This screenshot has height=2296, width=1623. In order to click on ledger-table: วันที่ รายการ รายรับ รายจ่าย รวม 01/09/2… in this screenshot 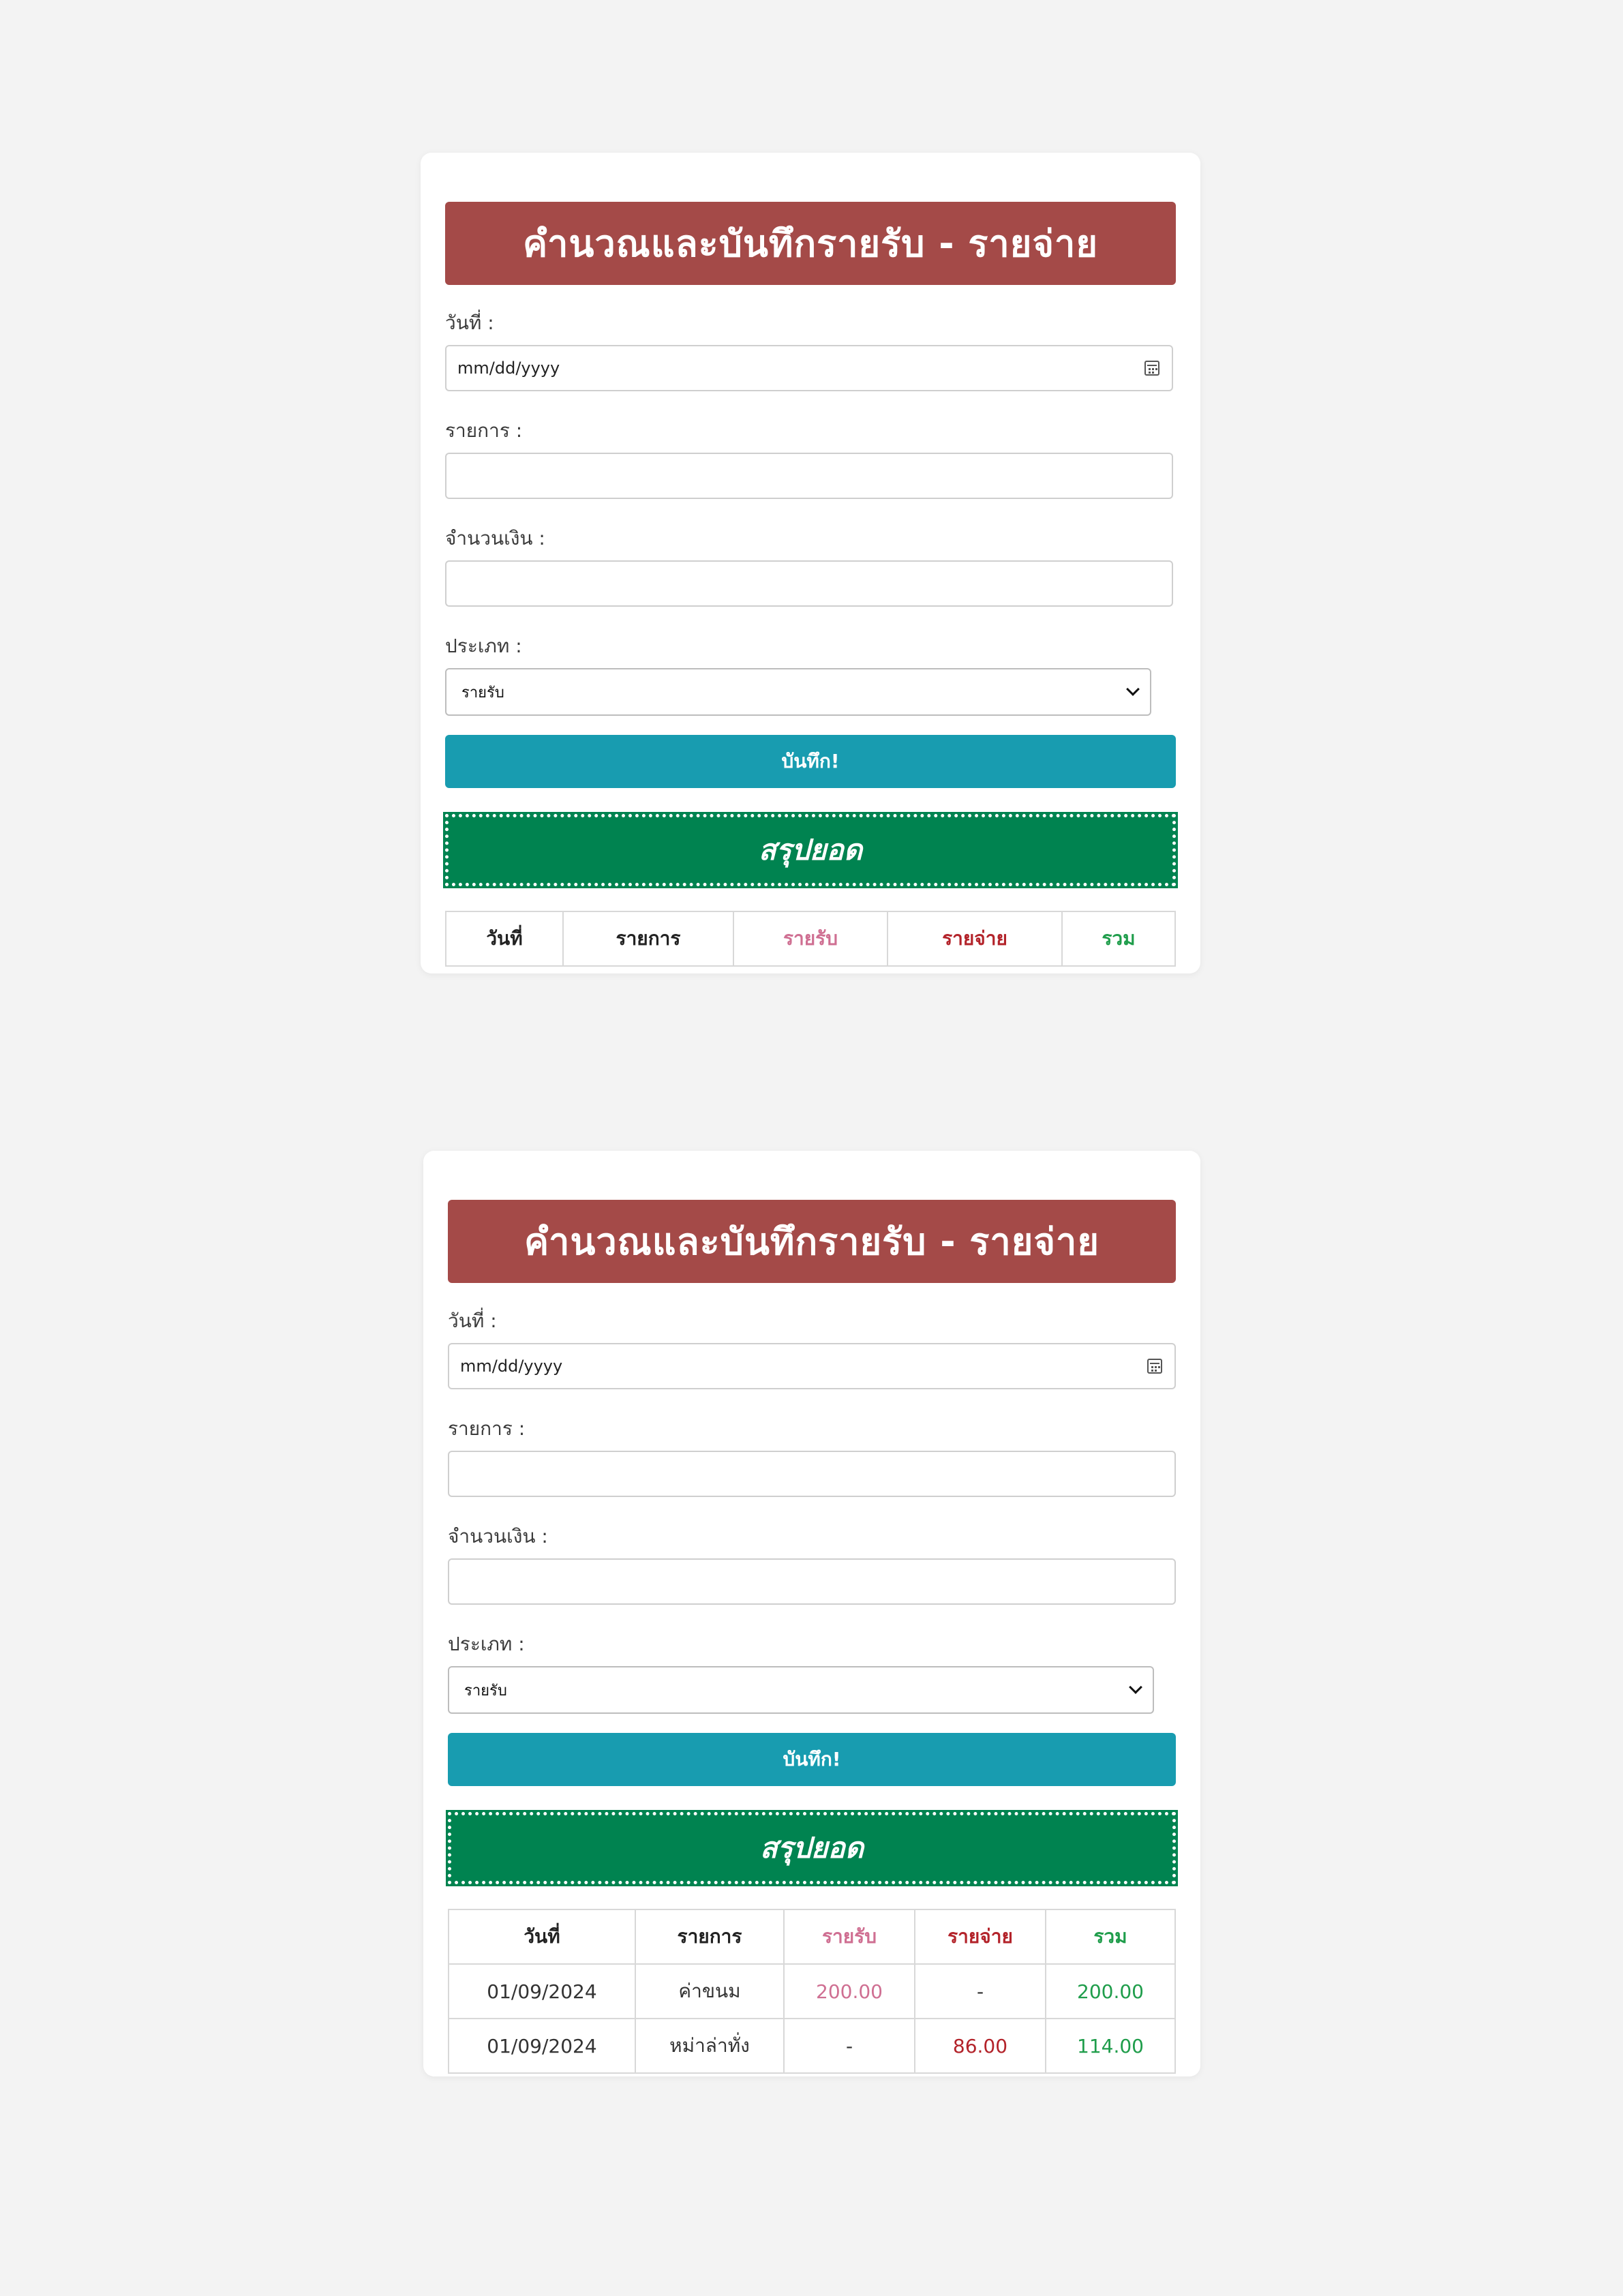, I will do `click(812, 1991)`.